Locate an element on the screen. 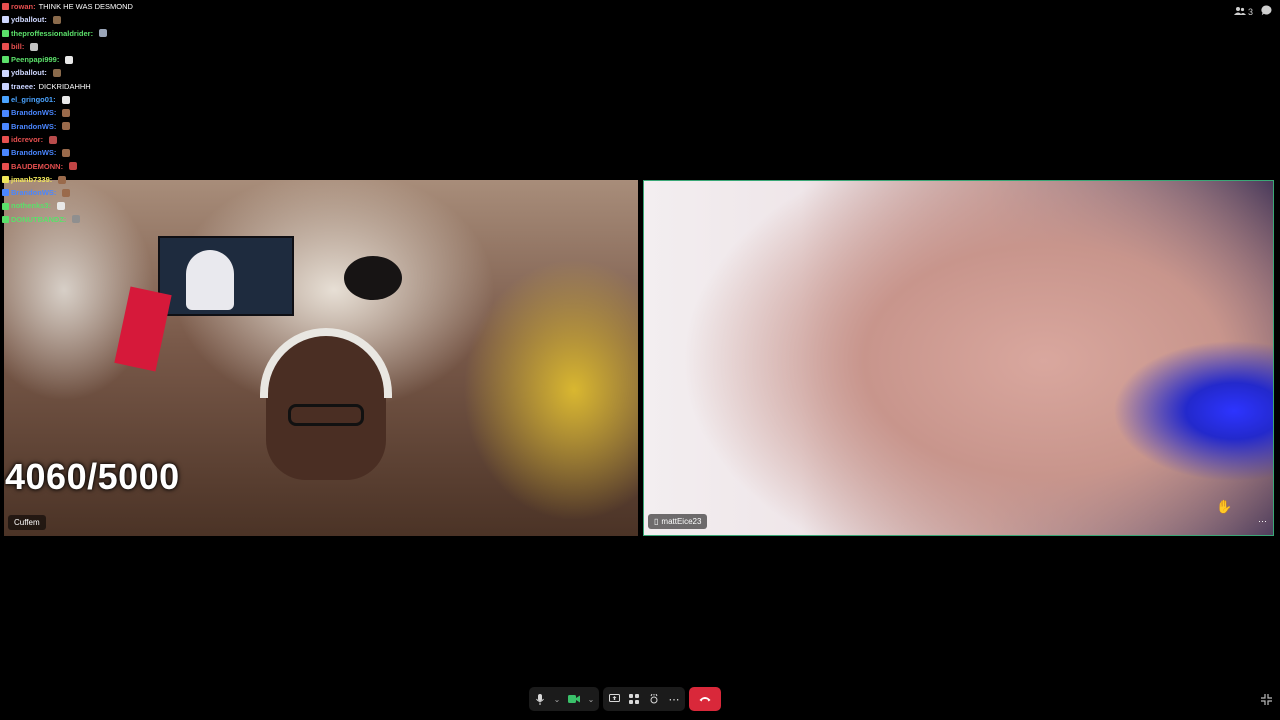 The height and width of the screenshot is (720, 1280). participants-button: 3 is located at coordinates (1243, 12).